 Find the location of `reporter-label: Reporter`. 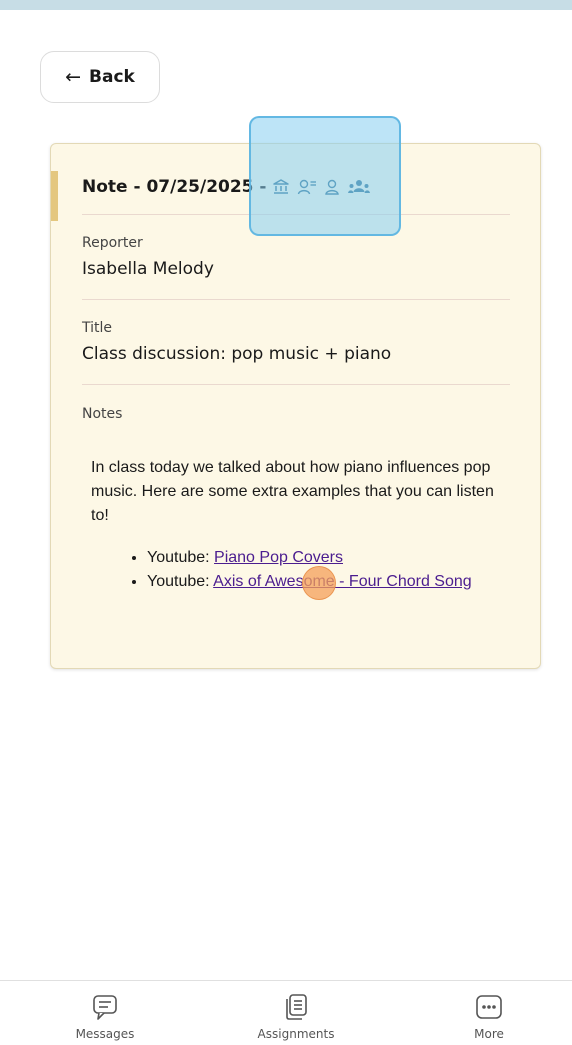

reporter-label: Reporter is located at coordinates (112, 243).